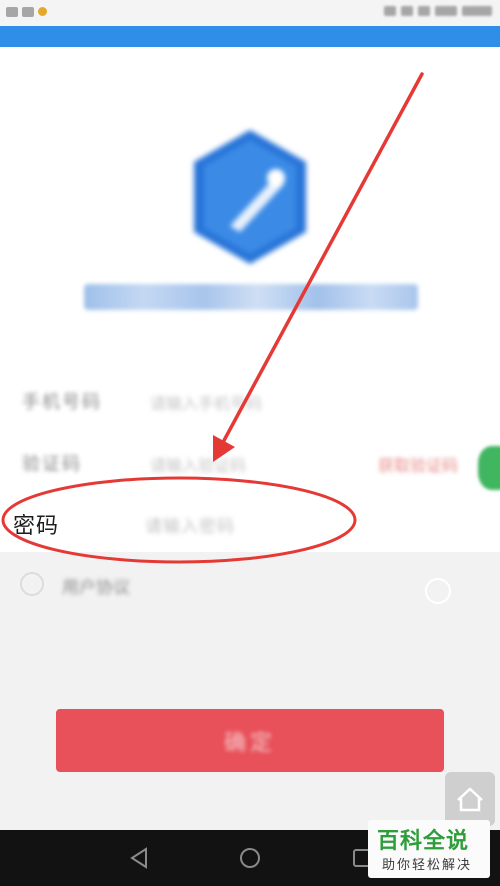  Describe the element at coordinates (206, 402) in the screenshot. I see `phone-input: 请输入手机号码` at that location.